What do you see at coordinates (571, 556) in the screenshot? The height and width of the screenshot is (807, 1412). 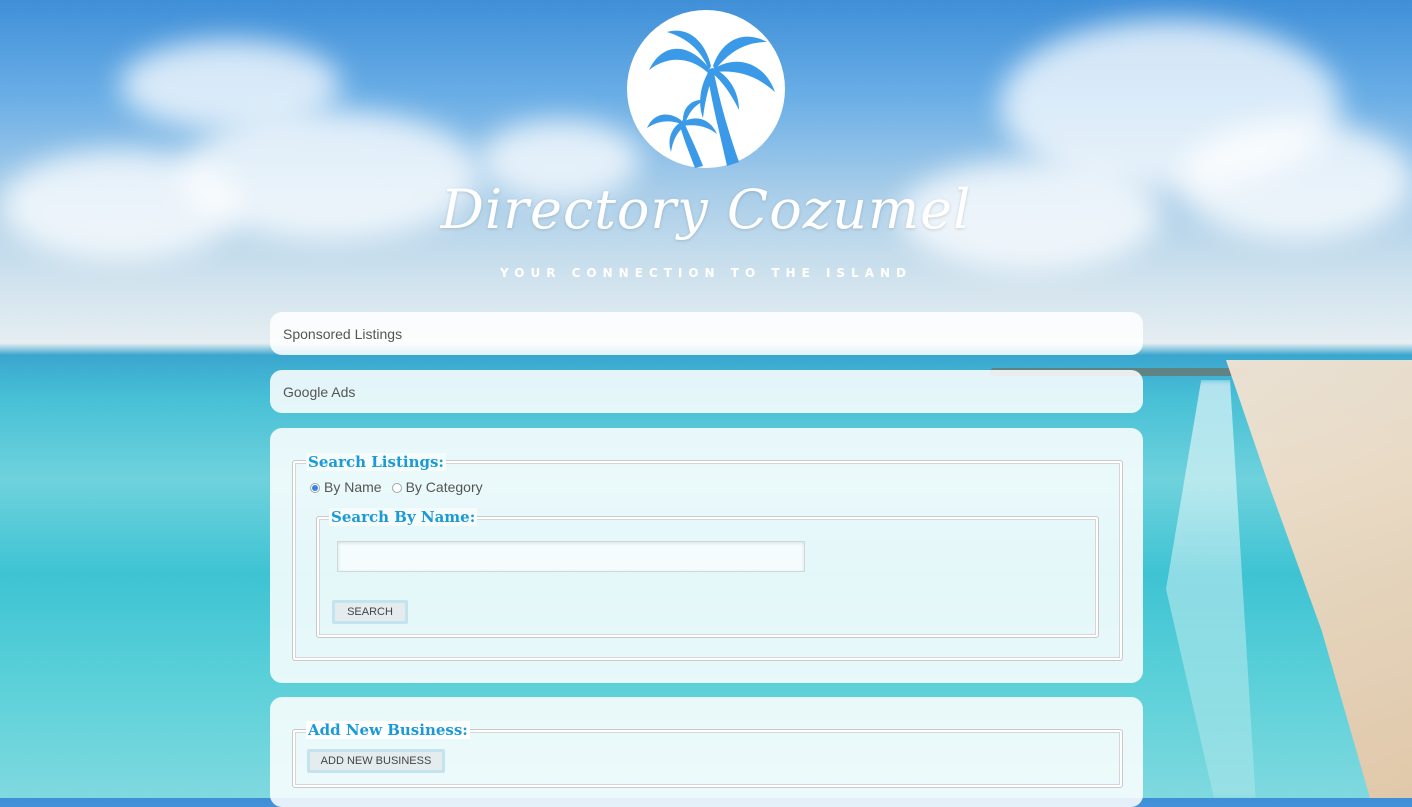 I see `search-name-input` at bounding box center [571, 556].